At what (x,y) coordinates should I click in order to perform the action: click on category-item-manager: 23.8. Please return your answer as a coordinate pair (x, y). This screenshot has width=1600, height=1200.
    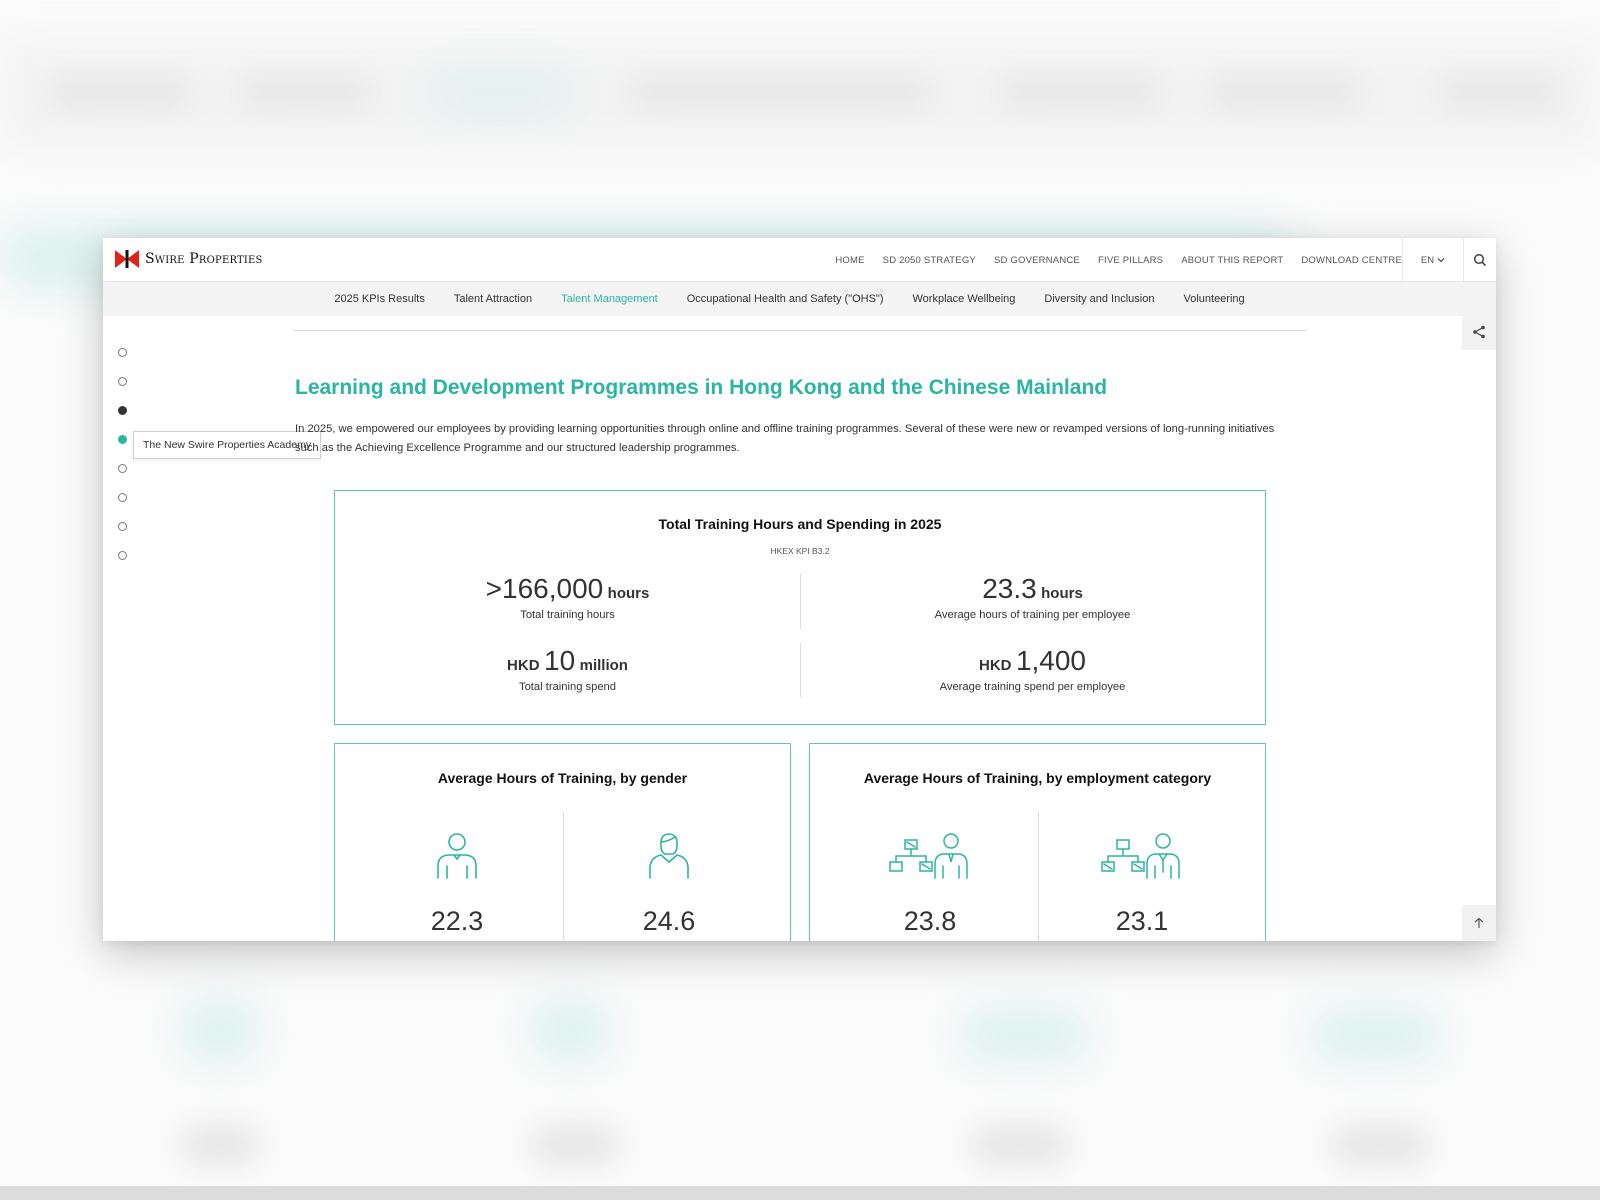
    Looking at the image, I should click on (930, 884).